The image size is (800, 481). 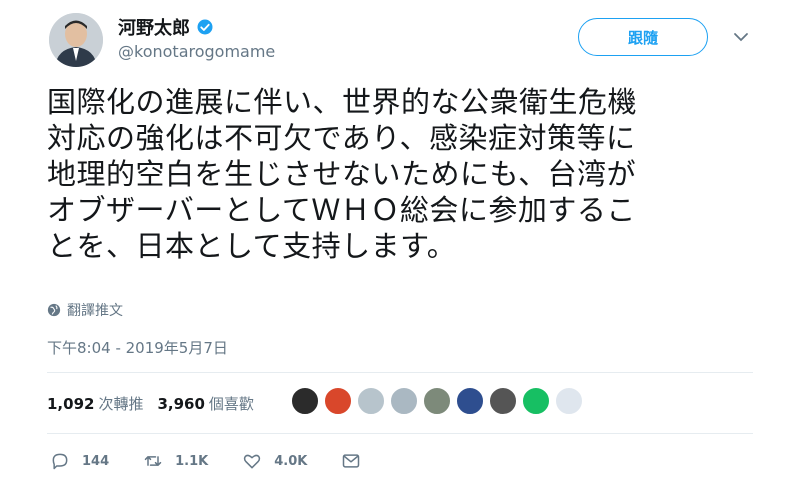 I want to click on tweet-timestamp: 下午8:04 - 2019年5月7日, so click(x=137, y=347).